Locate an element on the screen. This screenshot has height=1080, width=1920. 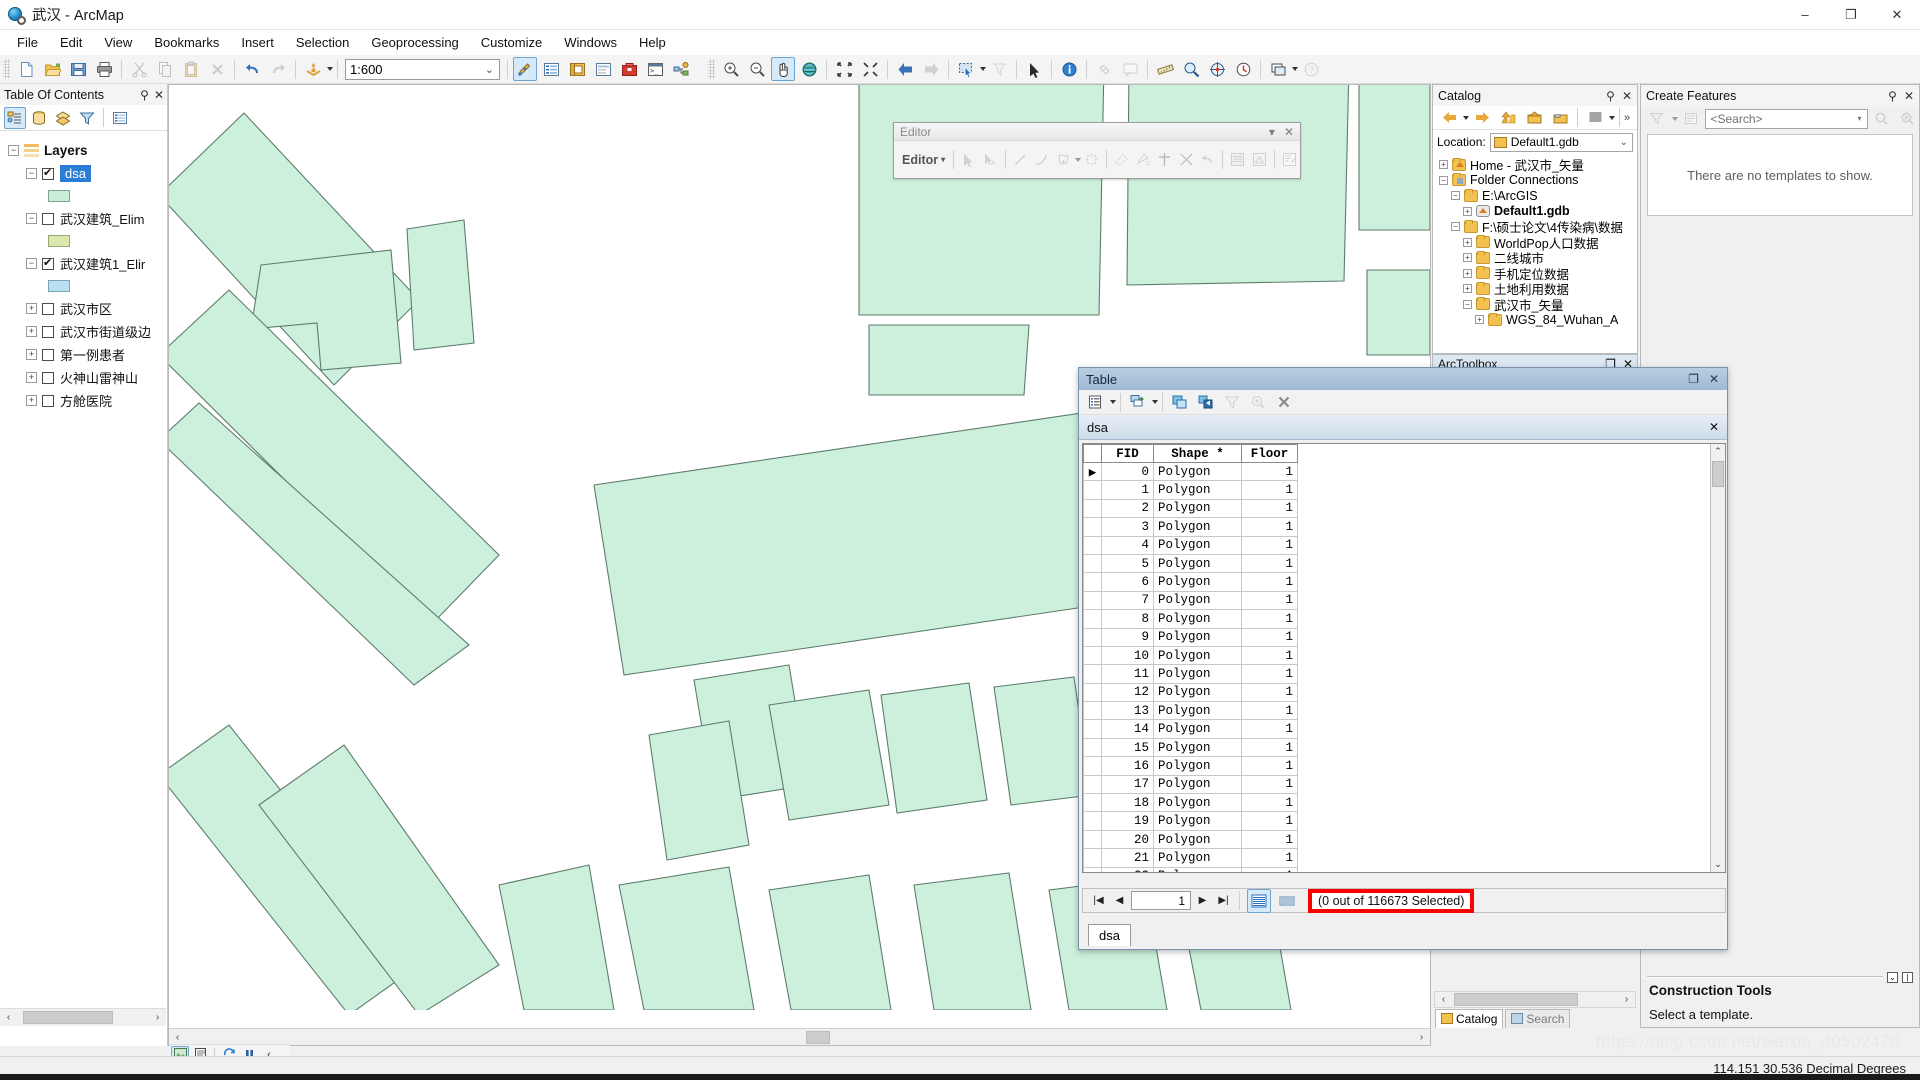
cell-fid: 12 is located at coordinates (1127, 692).